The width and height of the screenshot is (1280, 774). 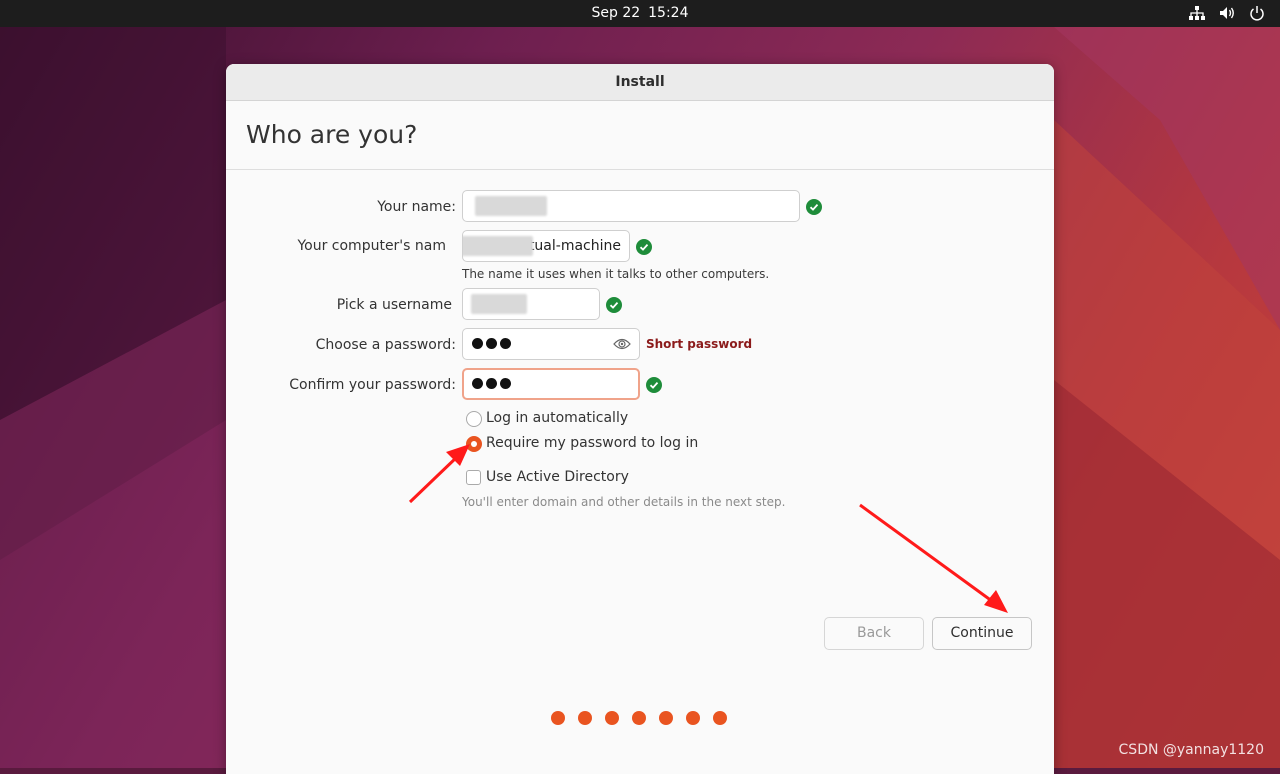 I want to click on watermark: CSDN @yannay1120, so click(x=1191, y=750).